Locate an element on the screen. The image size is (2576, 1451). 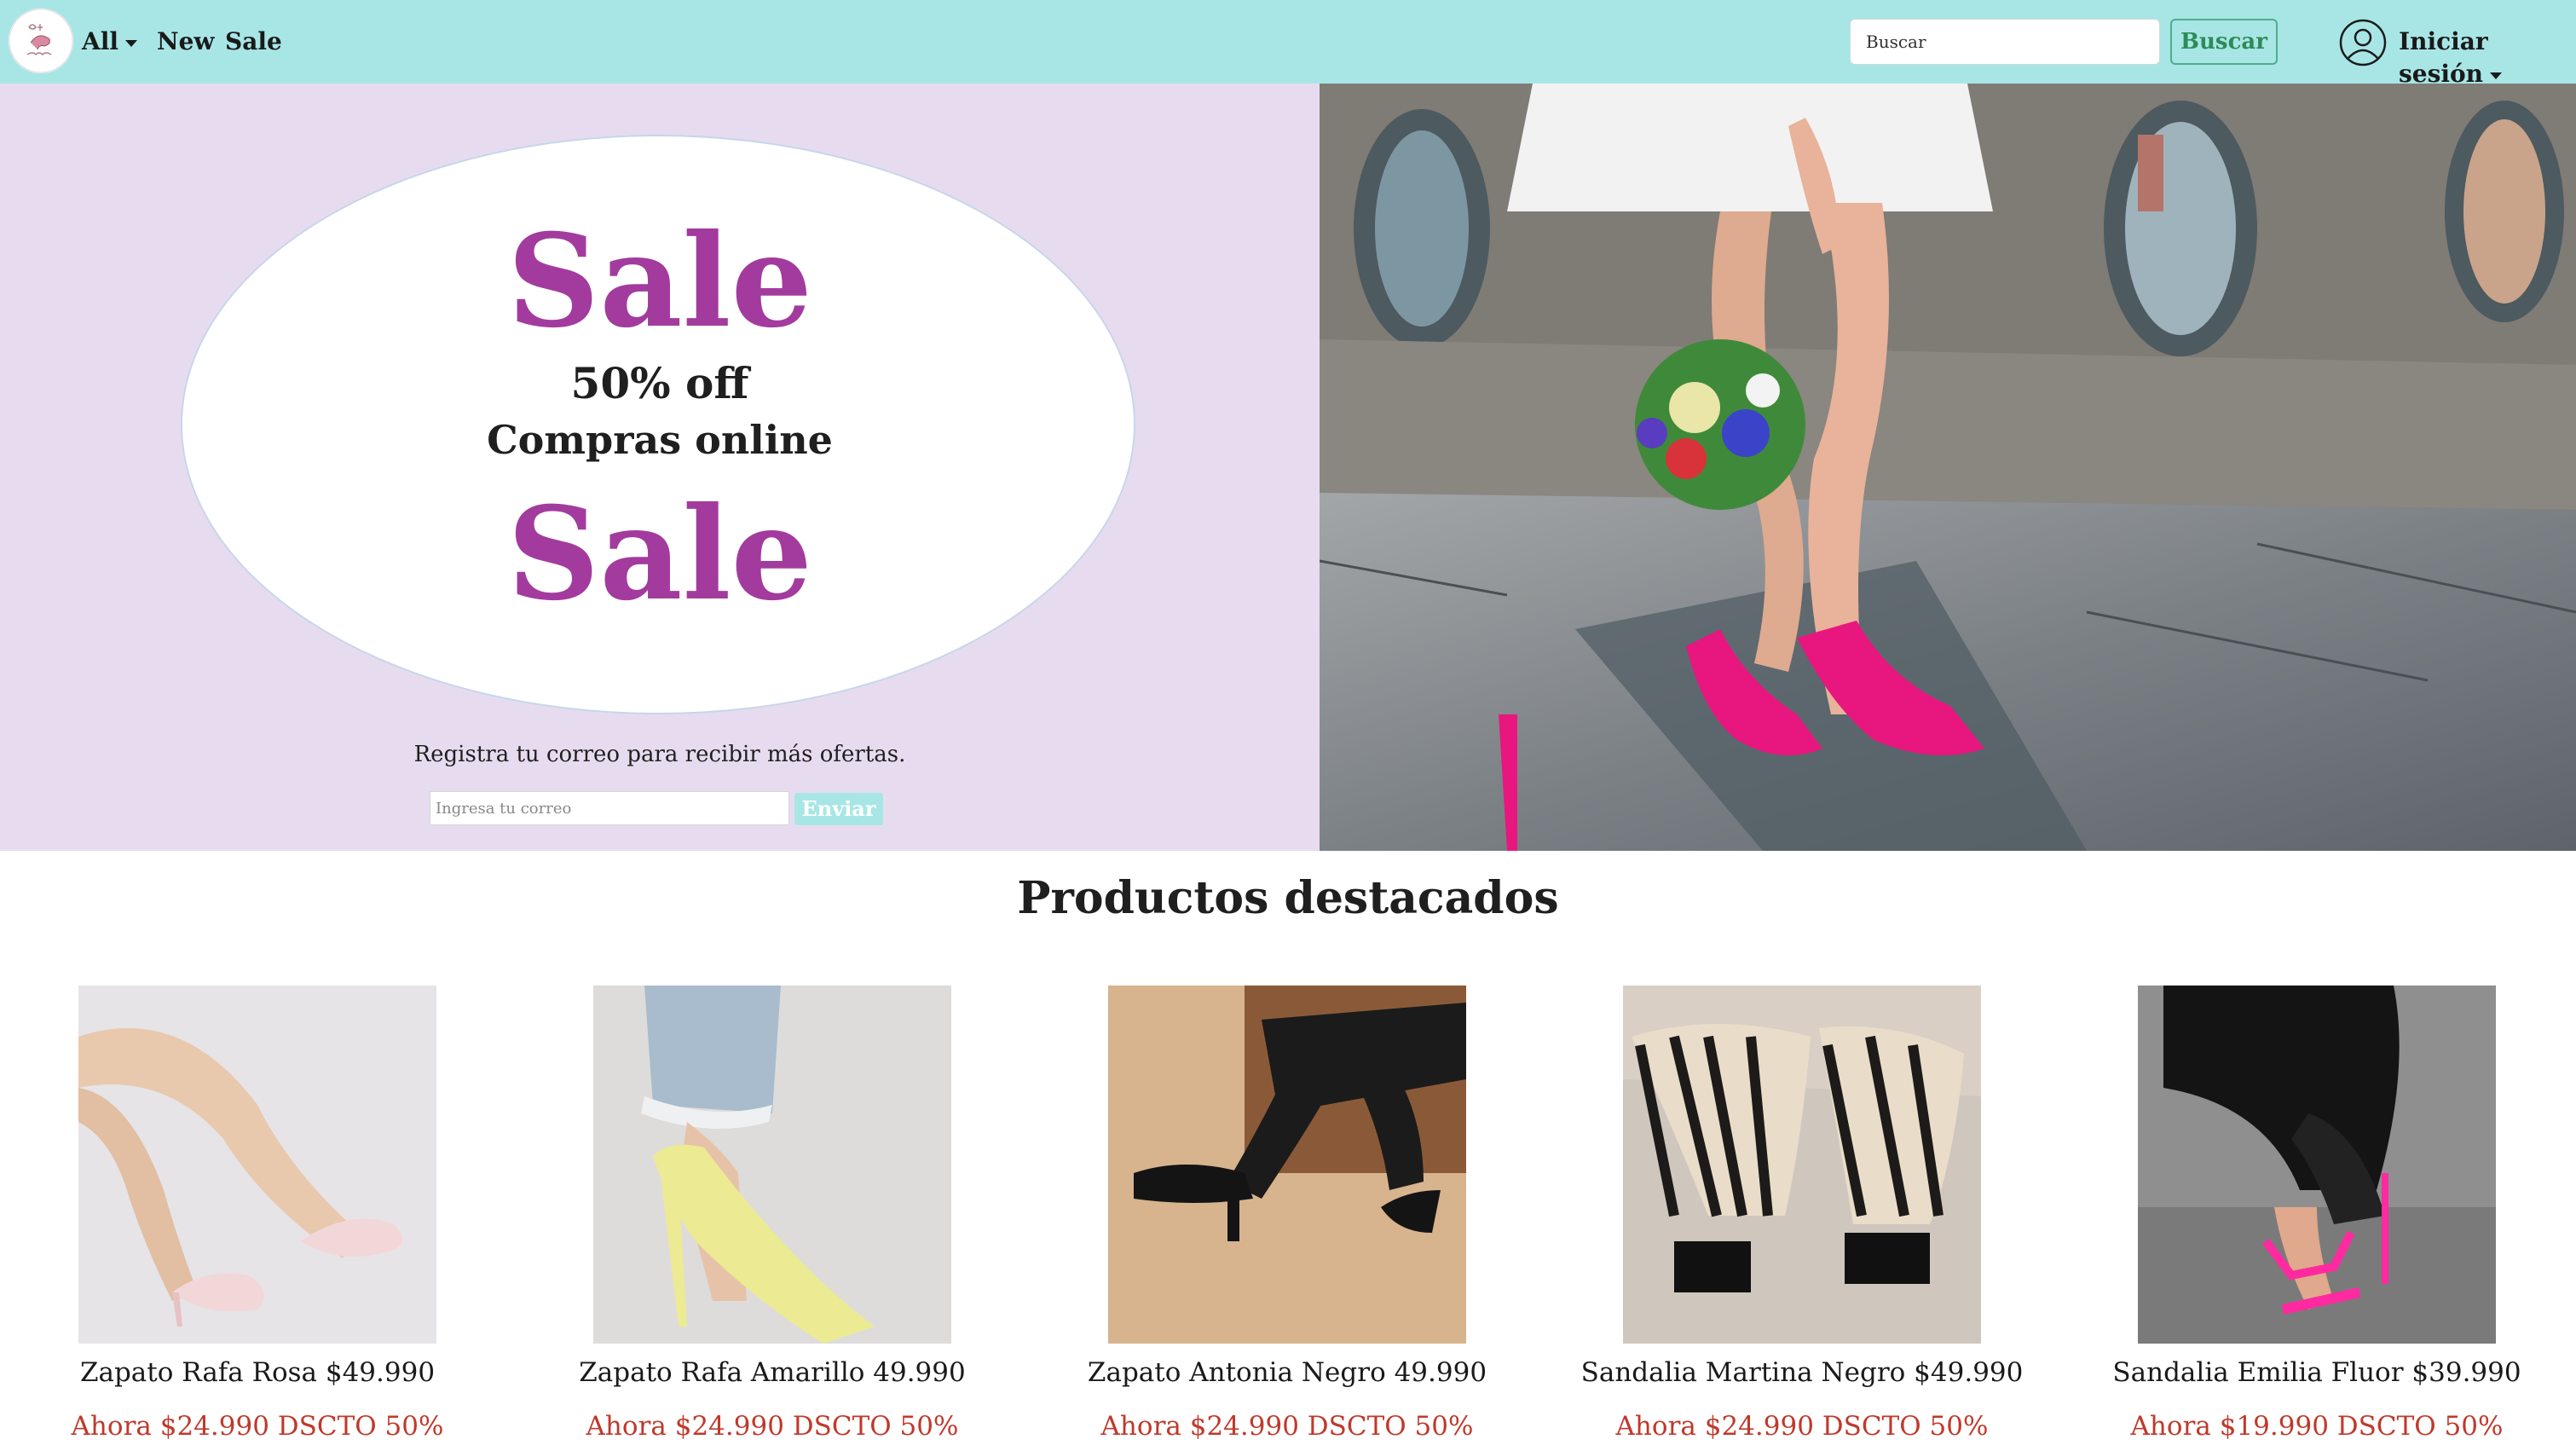
search-button: Buscar is located at coordinates (2224, 42).